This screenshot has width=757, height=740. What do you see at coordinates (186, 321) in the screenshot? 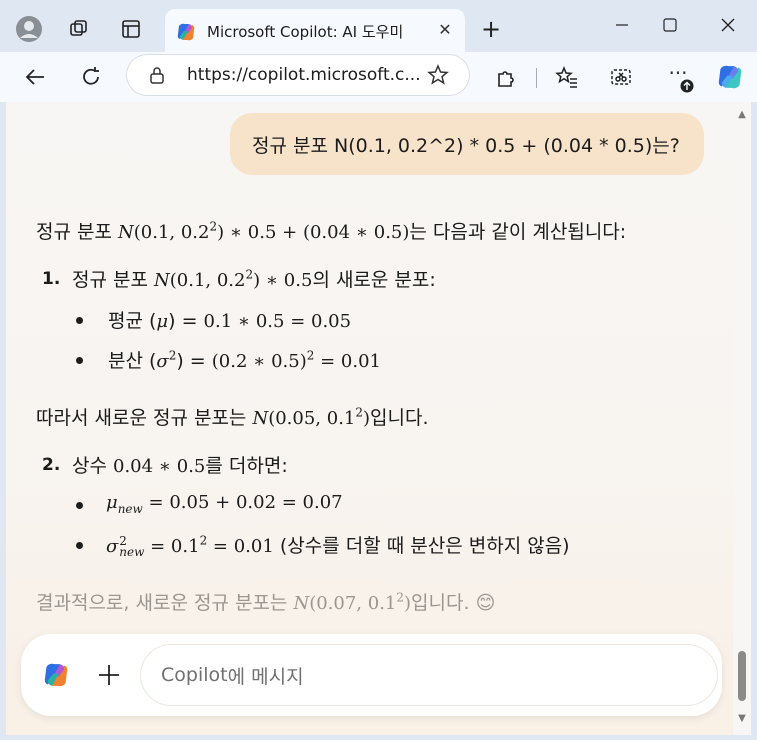
I see `mean-close: ) =` at bounding box center [186, 321].